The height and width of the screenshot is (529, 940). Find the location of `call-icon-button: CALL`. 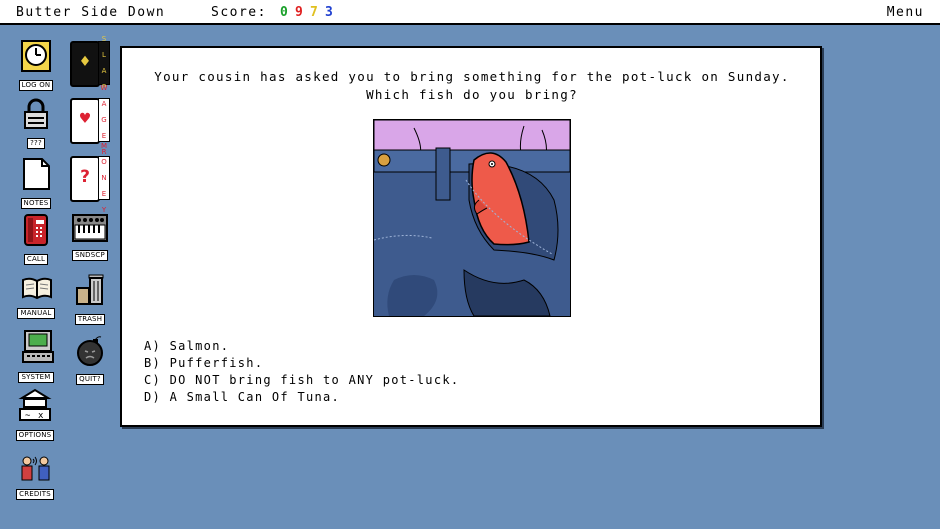

call-icon-button: CALL is located at coordinates (36, 239).